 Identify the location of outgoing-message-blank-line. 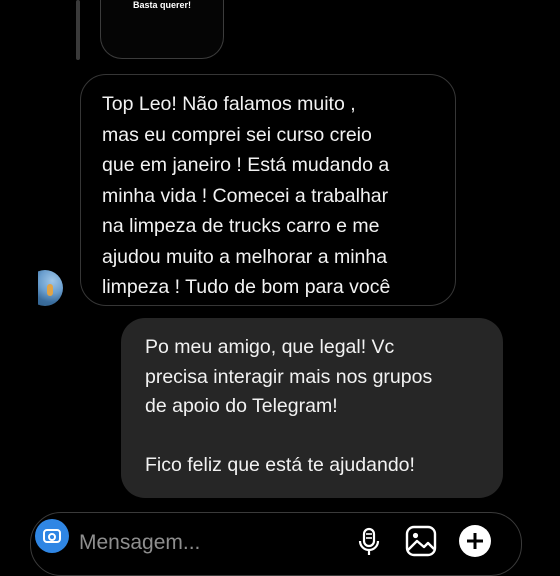
(315, 437).